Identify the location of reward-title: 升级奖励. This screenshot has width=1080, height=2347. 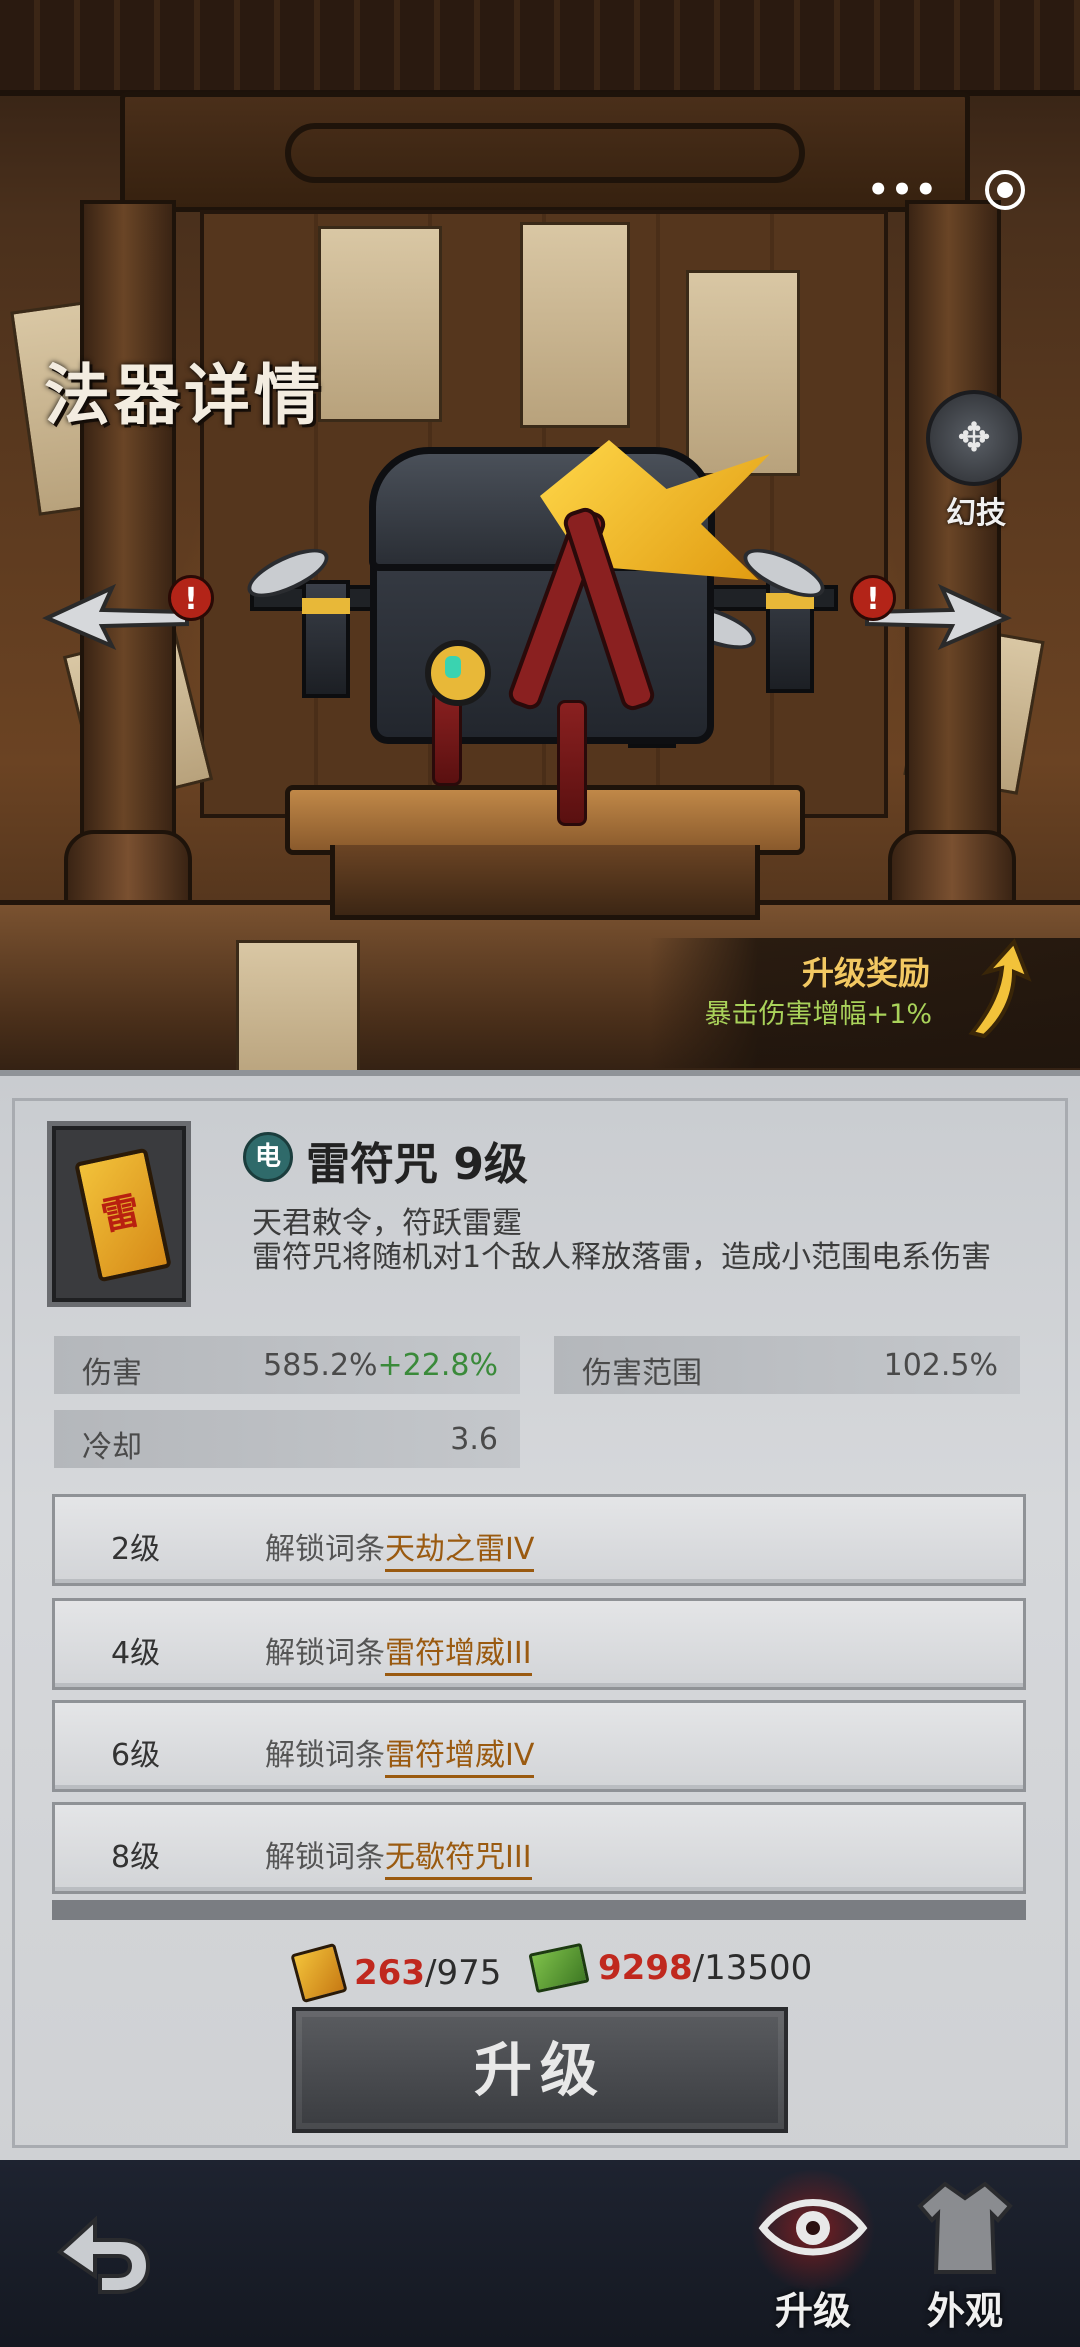
(865, 973).